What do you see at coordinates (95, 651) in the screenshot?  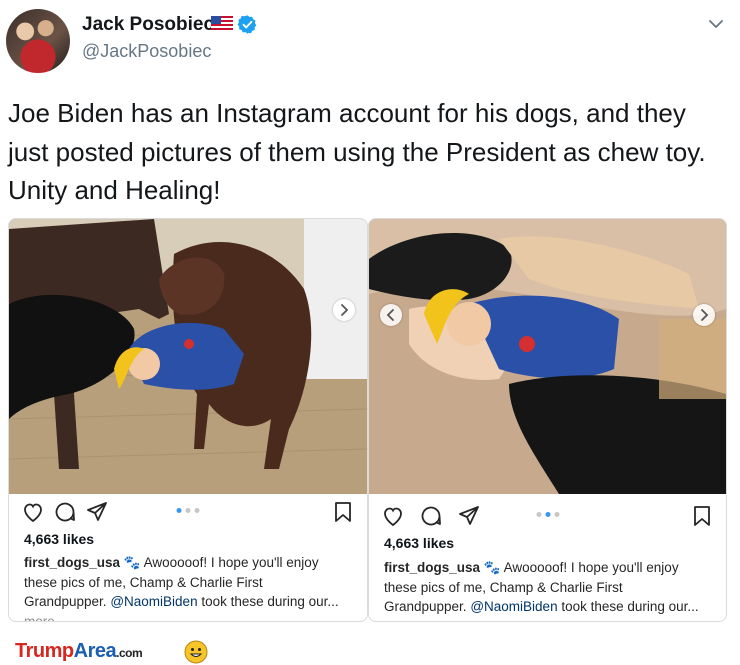 I see `watermark-area: Area` at bounding box center [95, 651].